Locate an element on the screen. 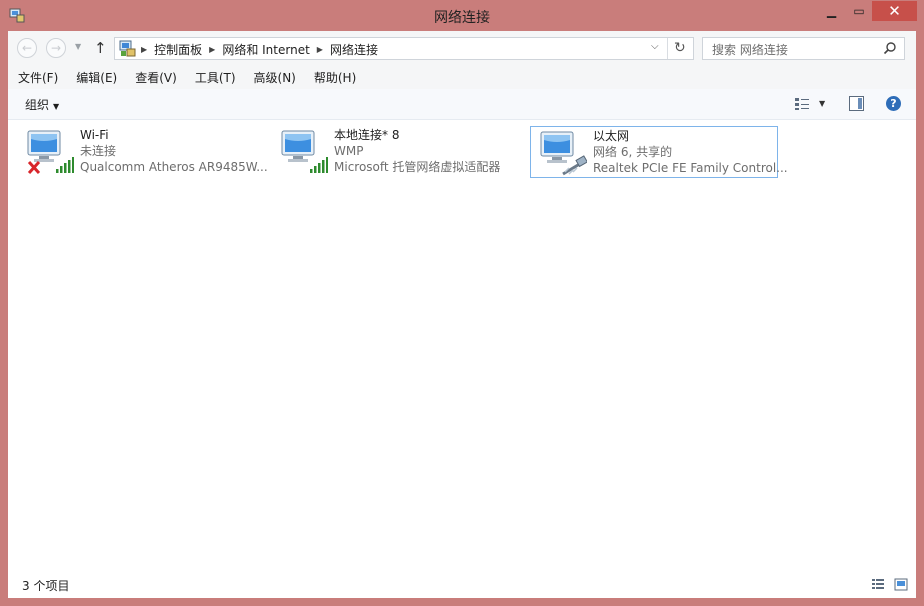 The width and height of the screenshot is (924, 606). address-history-dropdown: ⌵ is located at coordinates (655, 46).